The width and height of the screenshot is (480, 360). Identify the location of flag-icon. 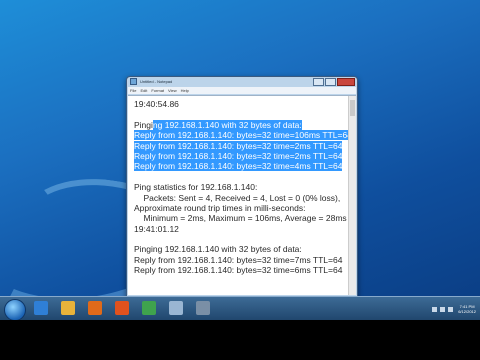
(451, 309).